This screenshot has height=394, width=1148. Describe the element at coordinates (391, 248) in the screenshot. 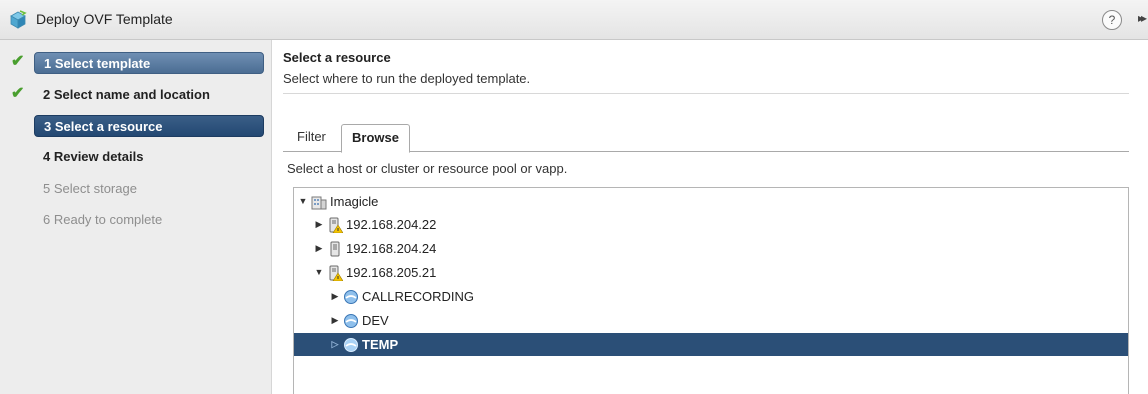

I see `tree-node-label: 192.168.204.24` at that location.